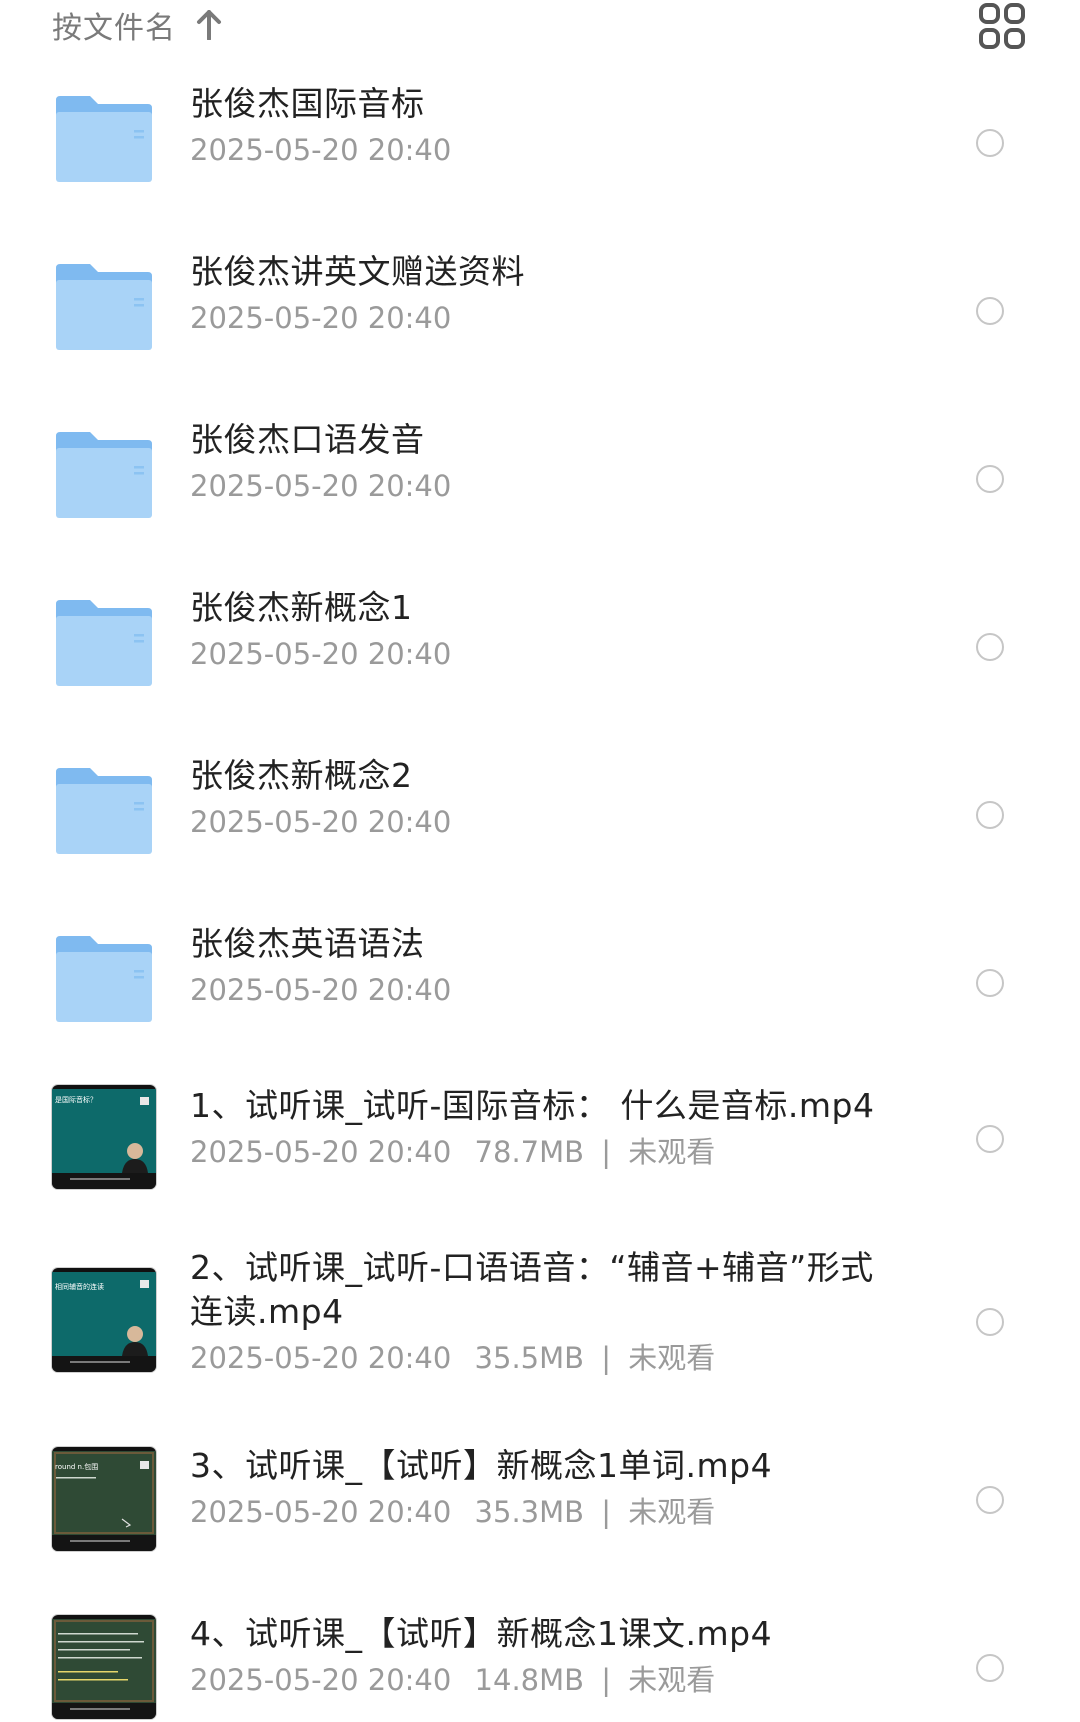 This screenshot has width=1080, height=1722. I want to click on item-size: 35.5MB, so click(529, 1358).